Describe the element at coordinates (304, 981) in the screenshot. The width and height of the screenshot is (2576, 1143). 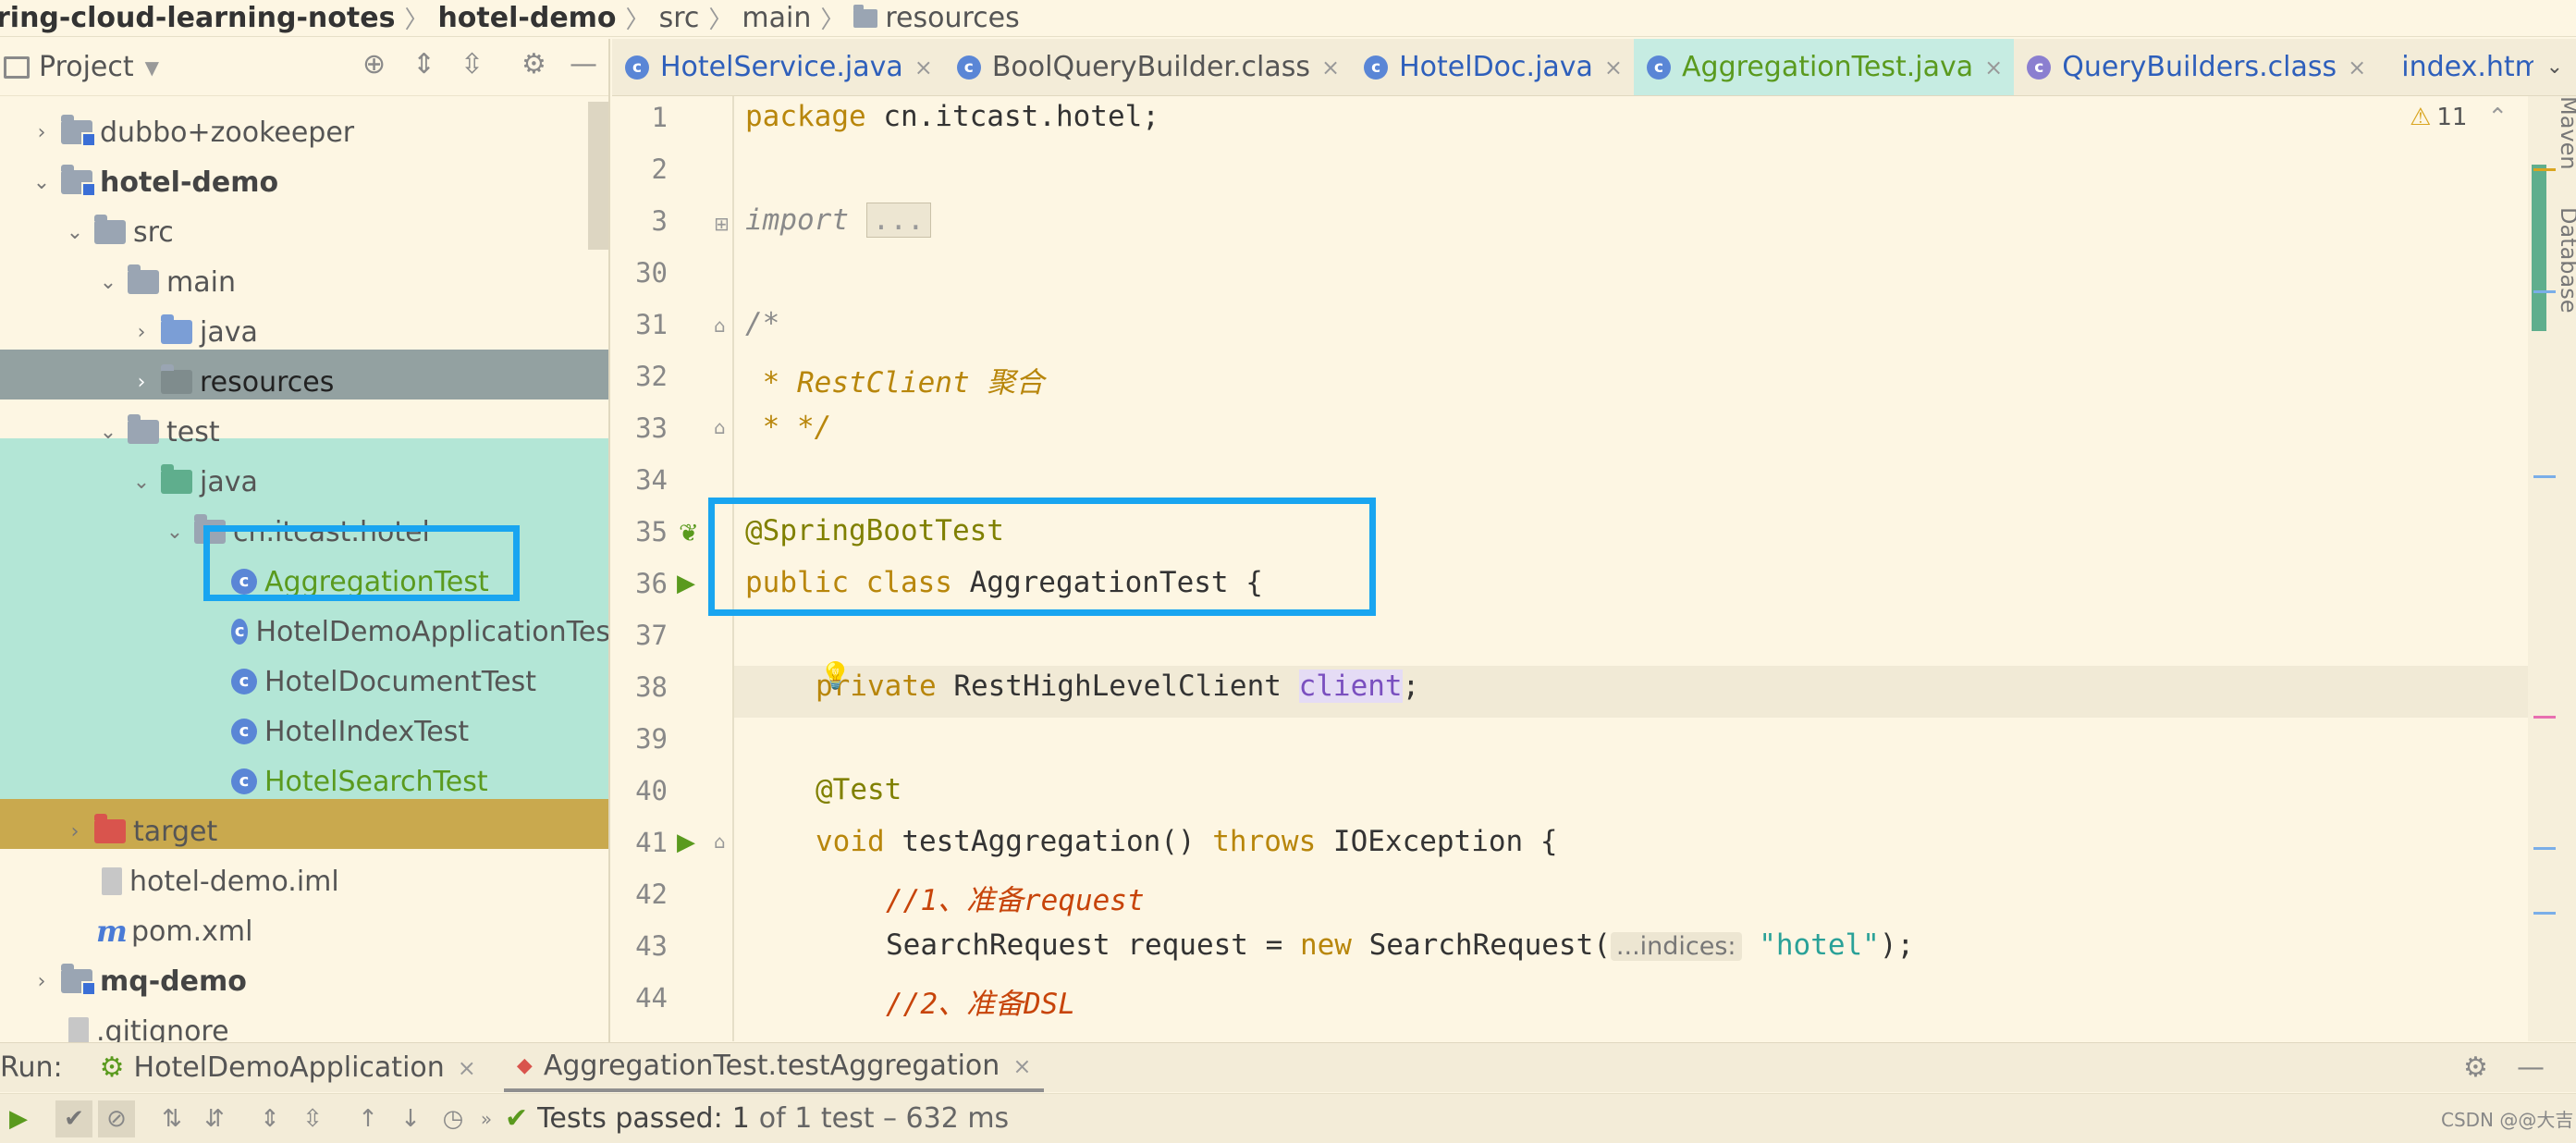
I see `tree-item-mq-demo: › mq-demo` at that location.